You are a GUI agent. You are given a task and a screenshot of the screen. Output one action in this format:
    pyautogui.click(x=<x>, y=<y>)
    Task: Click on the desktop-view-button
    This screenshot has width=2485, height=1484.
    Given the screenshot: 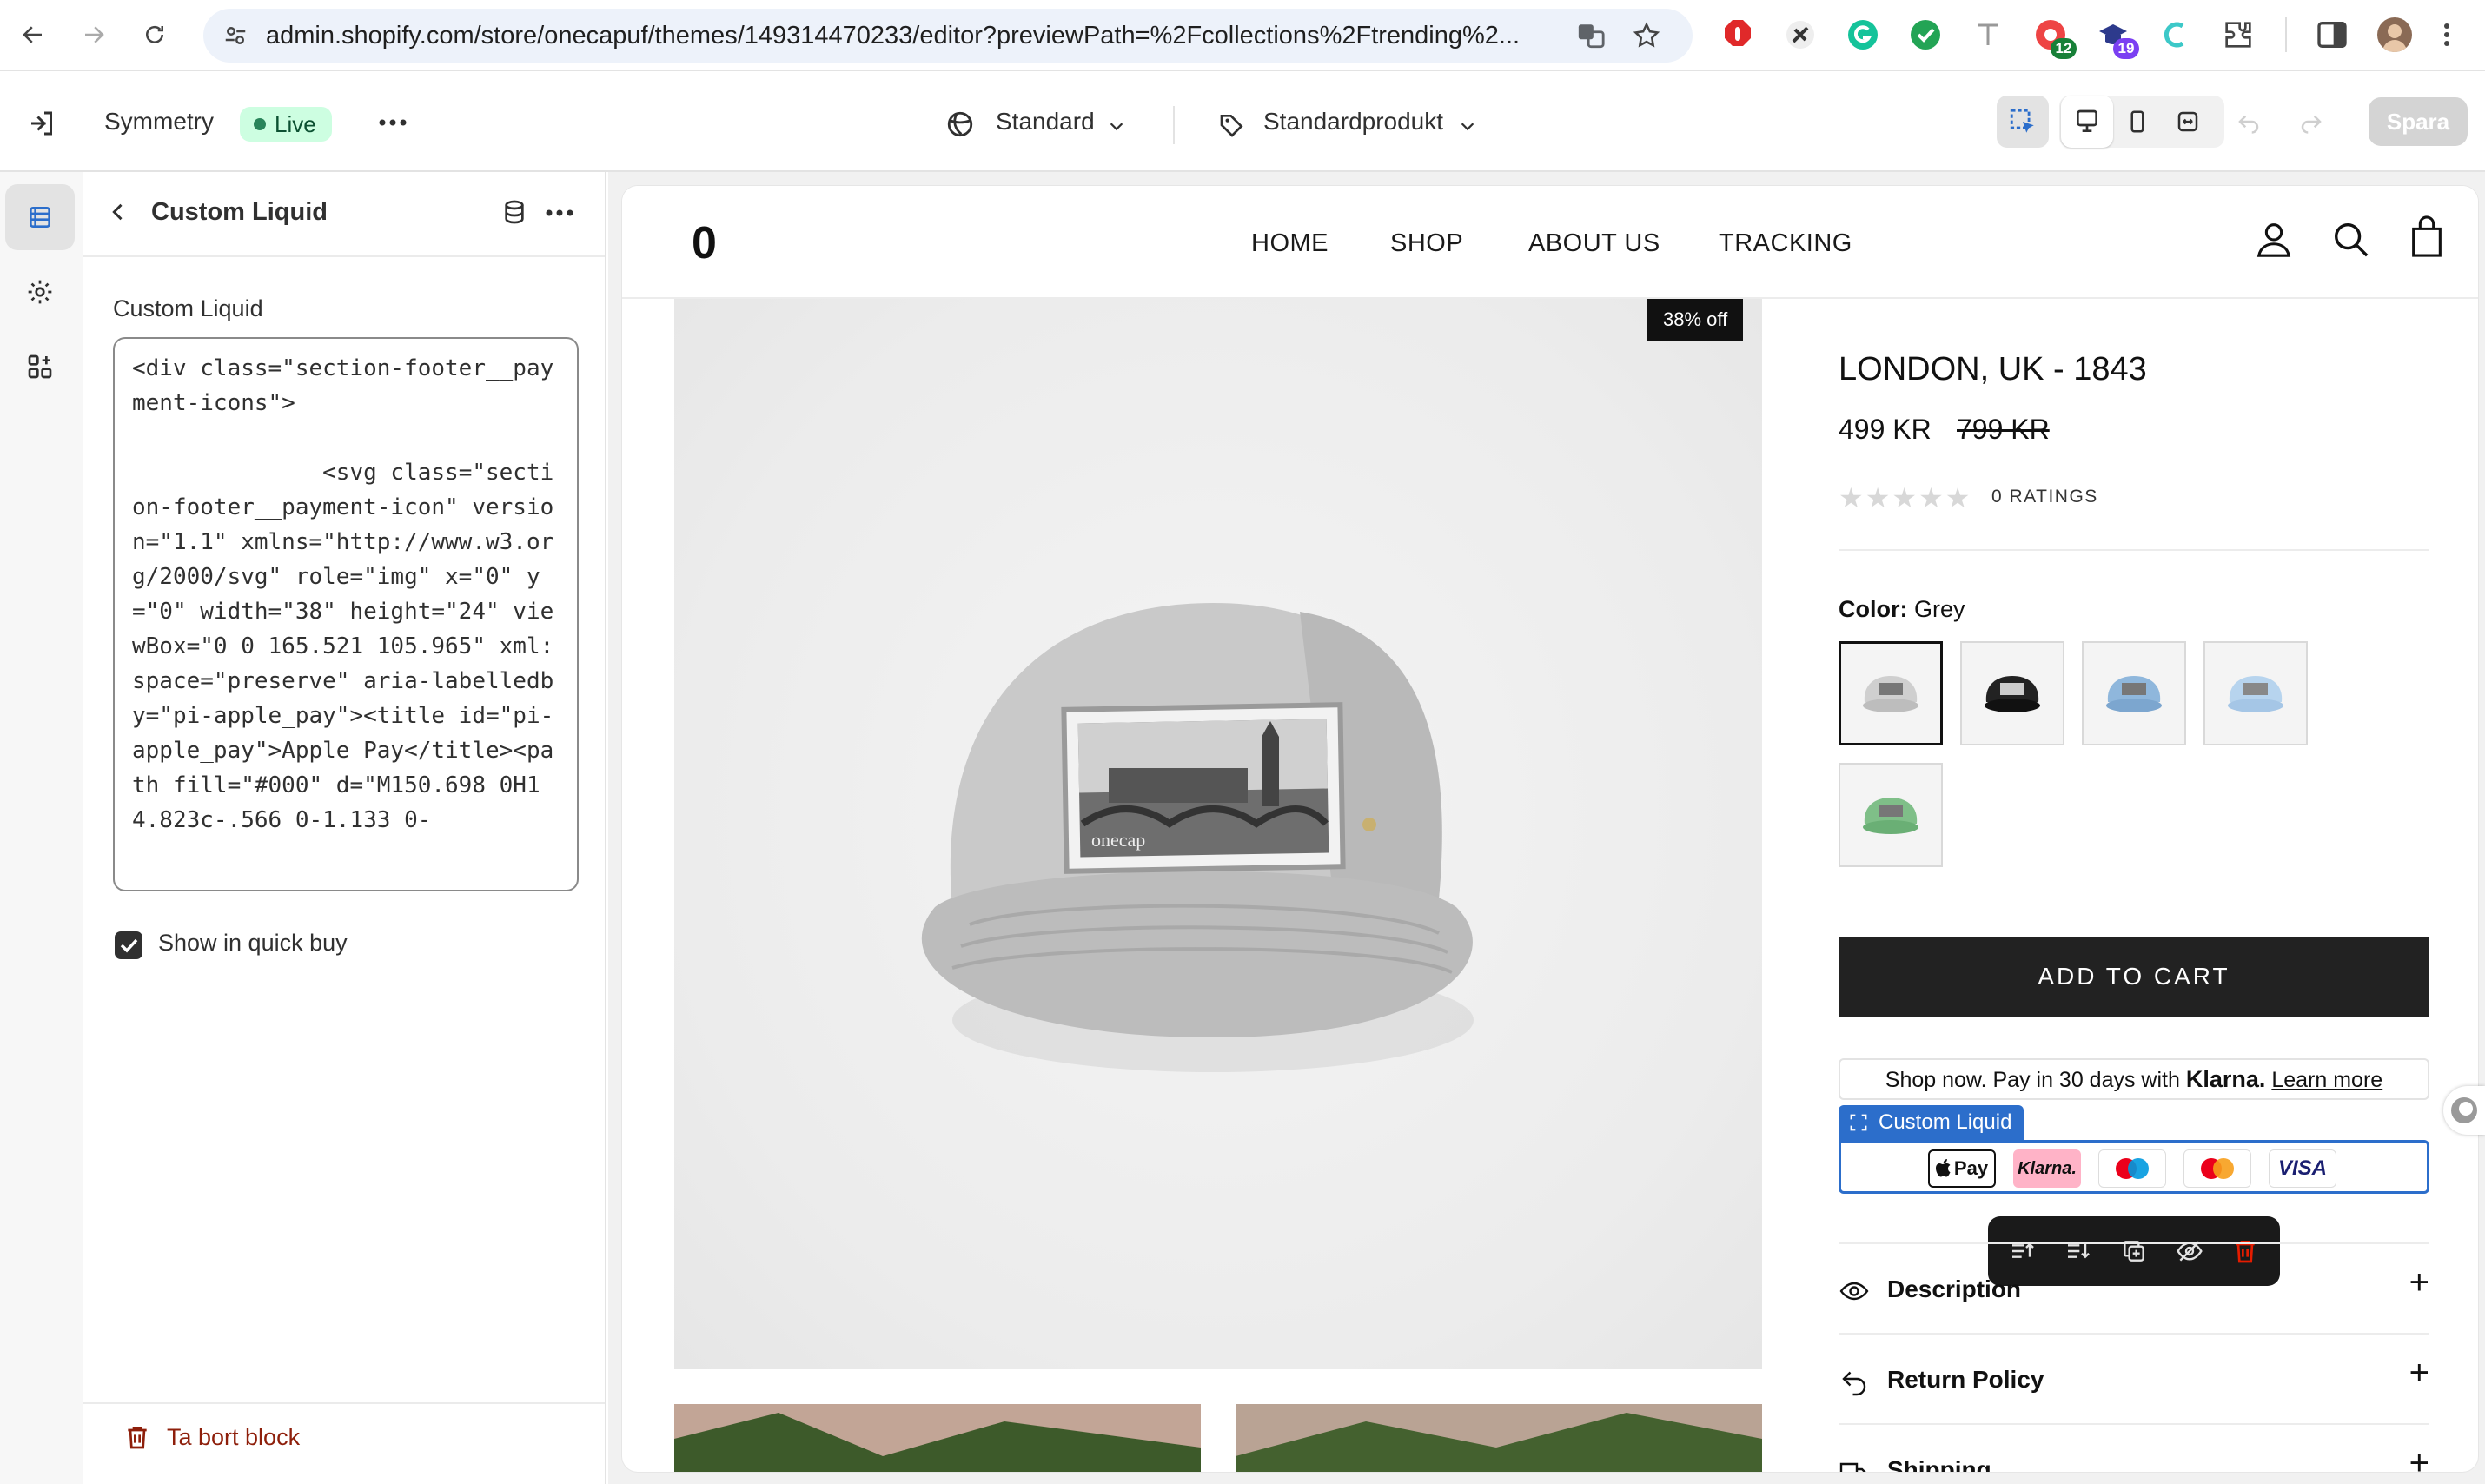 What is the action you would take?
    pyautogui.click(x=2087, y=122)
    